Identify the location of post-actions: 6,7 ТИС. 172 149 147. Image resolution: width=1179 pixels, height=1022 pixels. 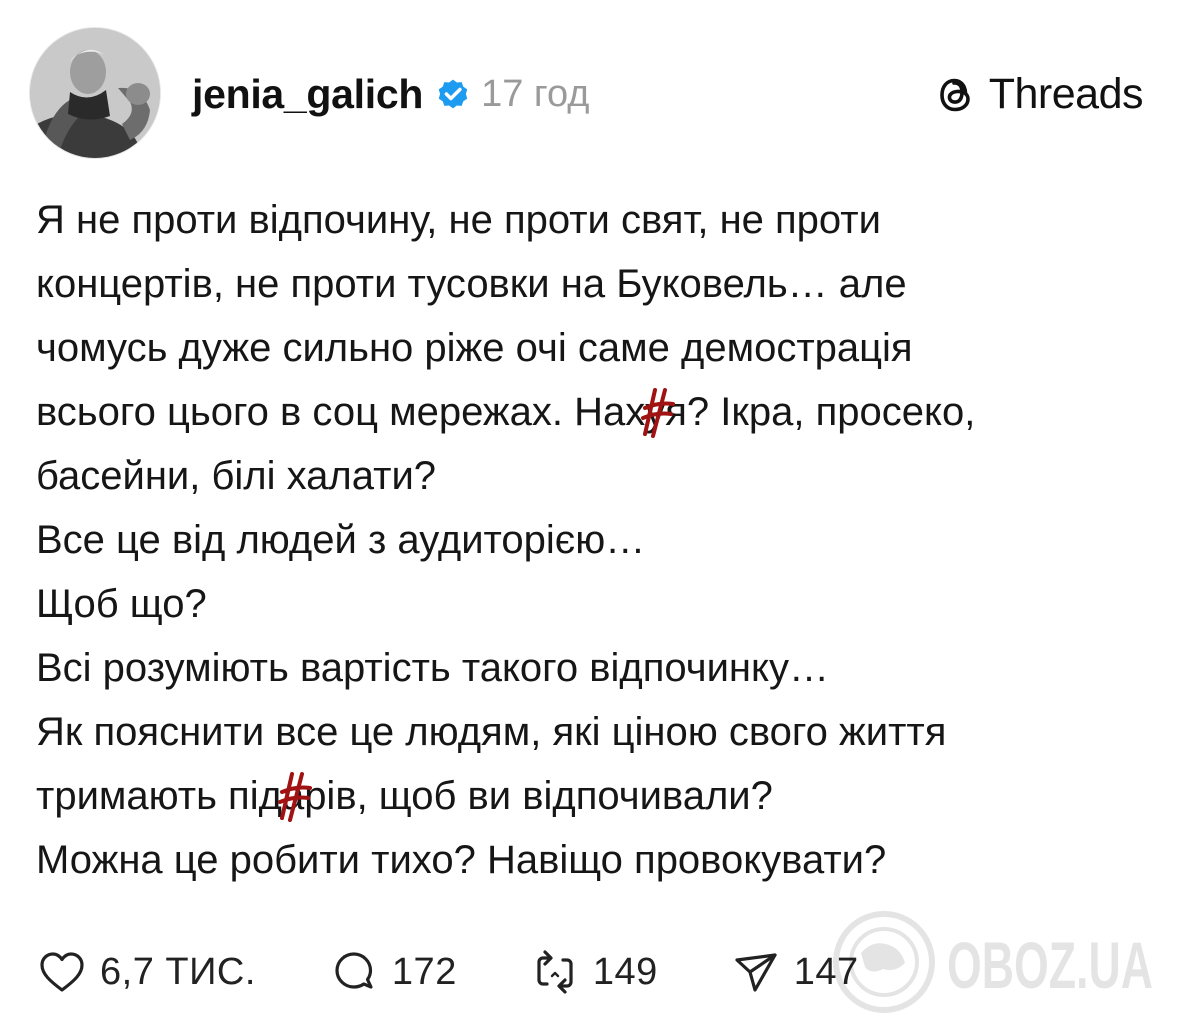
(483, 972).